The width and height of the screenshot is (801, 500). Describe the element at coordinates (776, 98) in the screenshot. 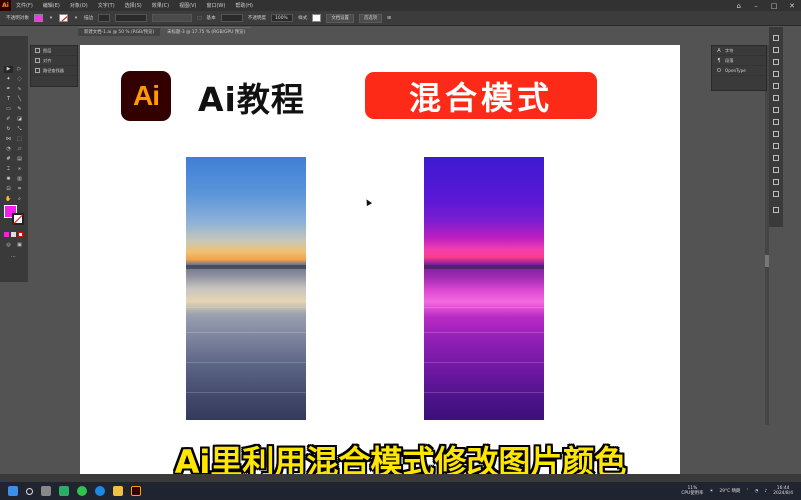

I see `stroke-icon` at that location.